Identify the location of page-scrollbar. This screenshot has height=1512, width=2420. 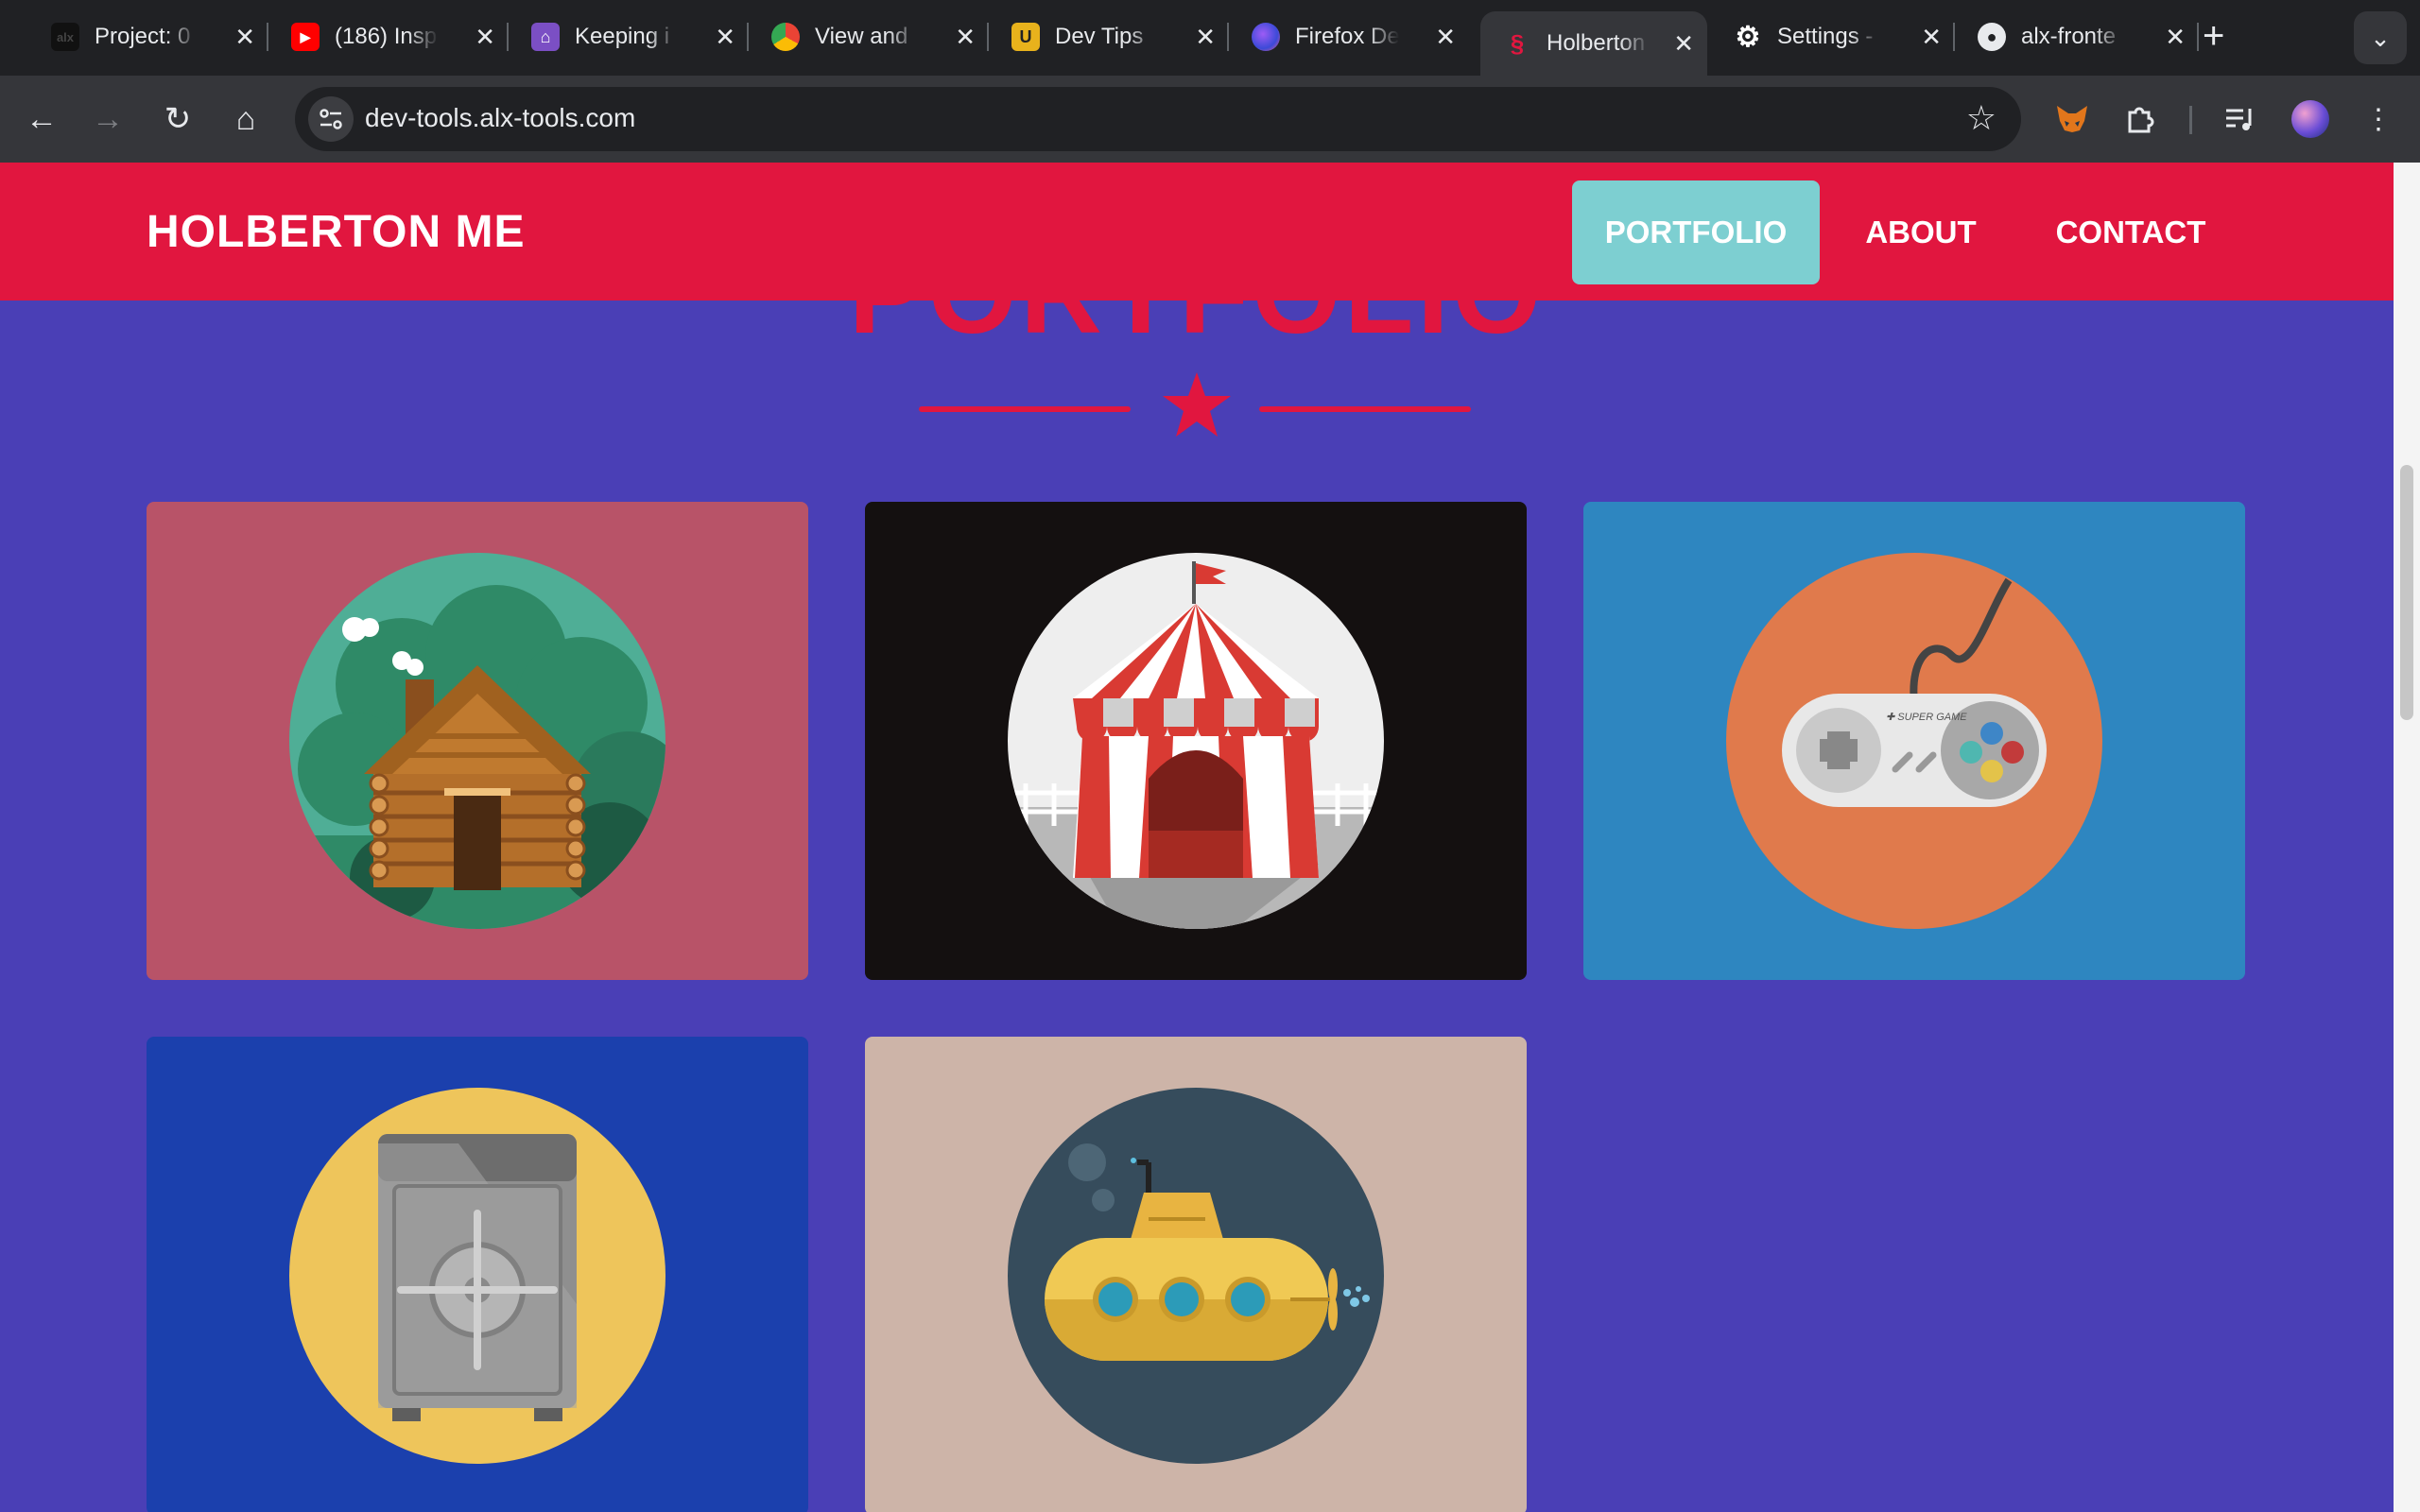
(2407, 837).